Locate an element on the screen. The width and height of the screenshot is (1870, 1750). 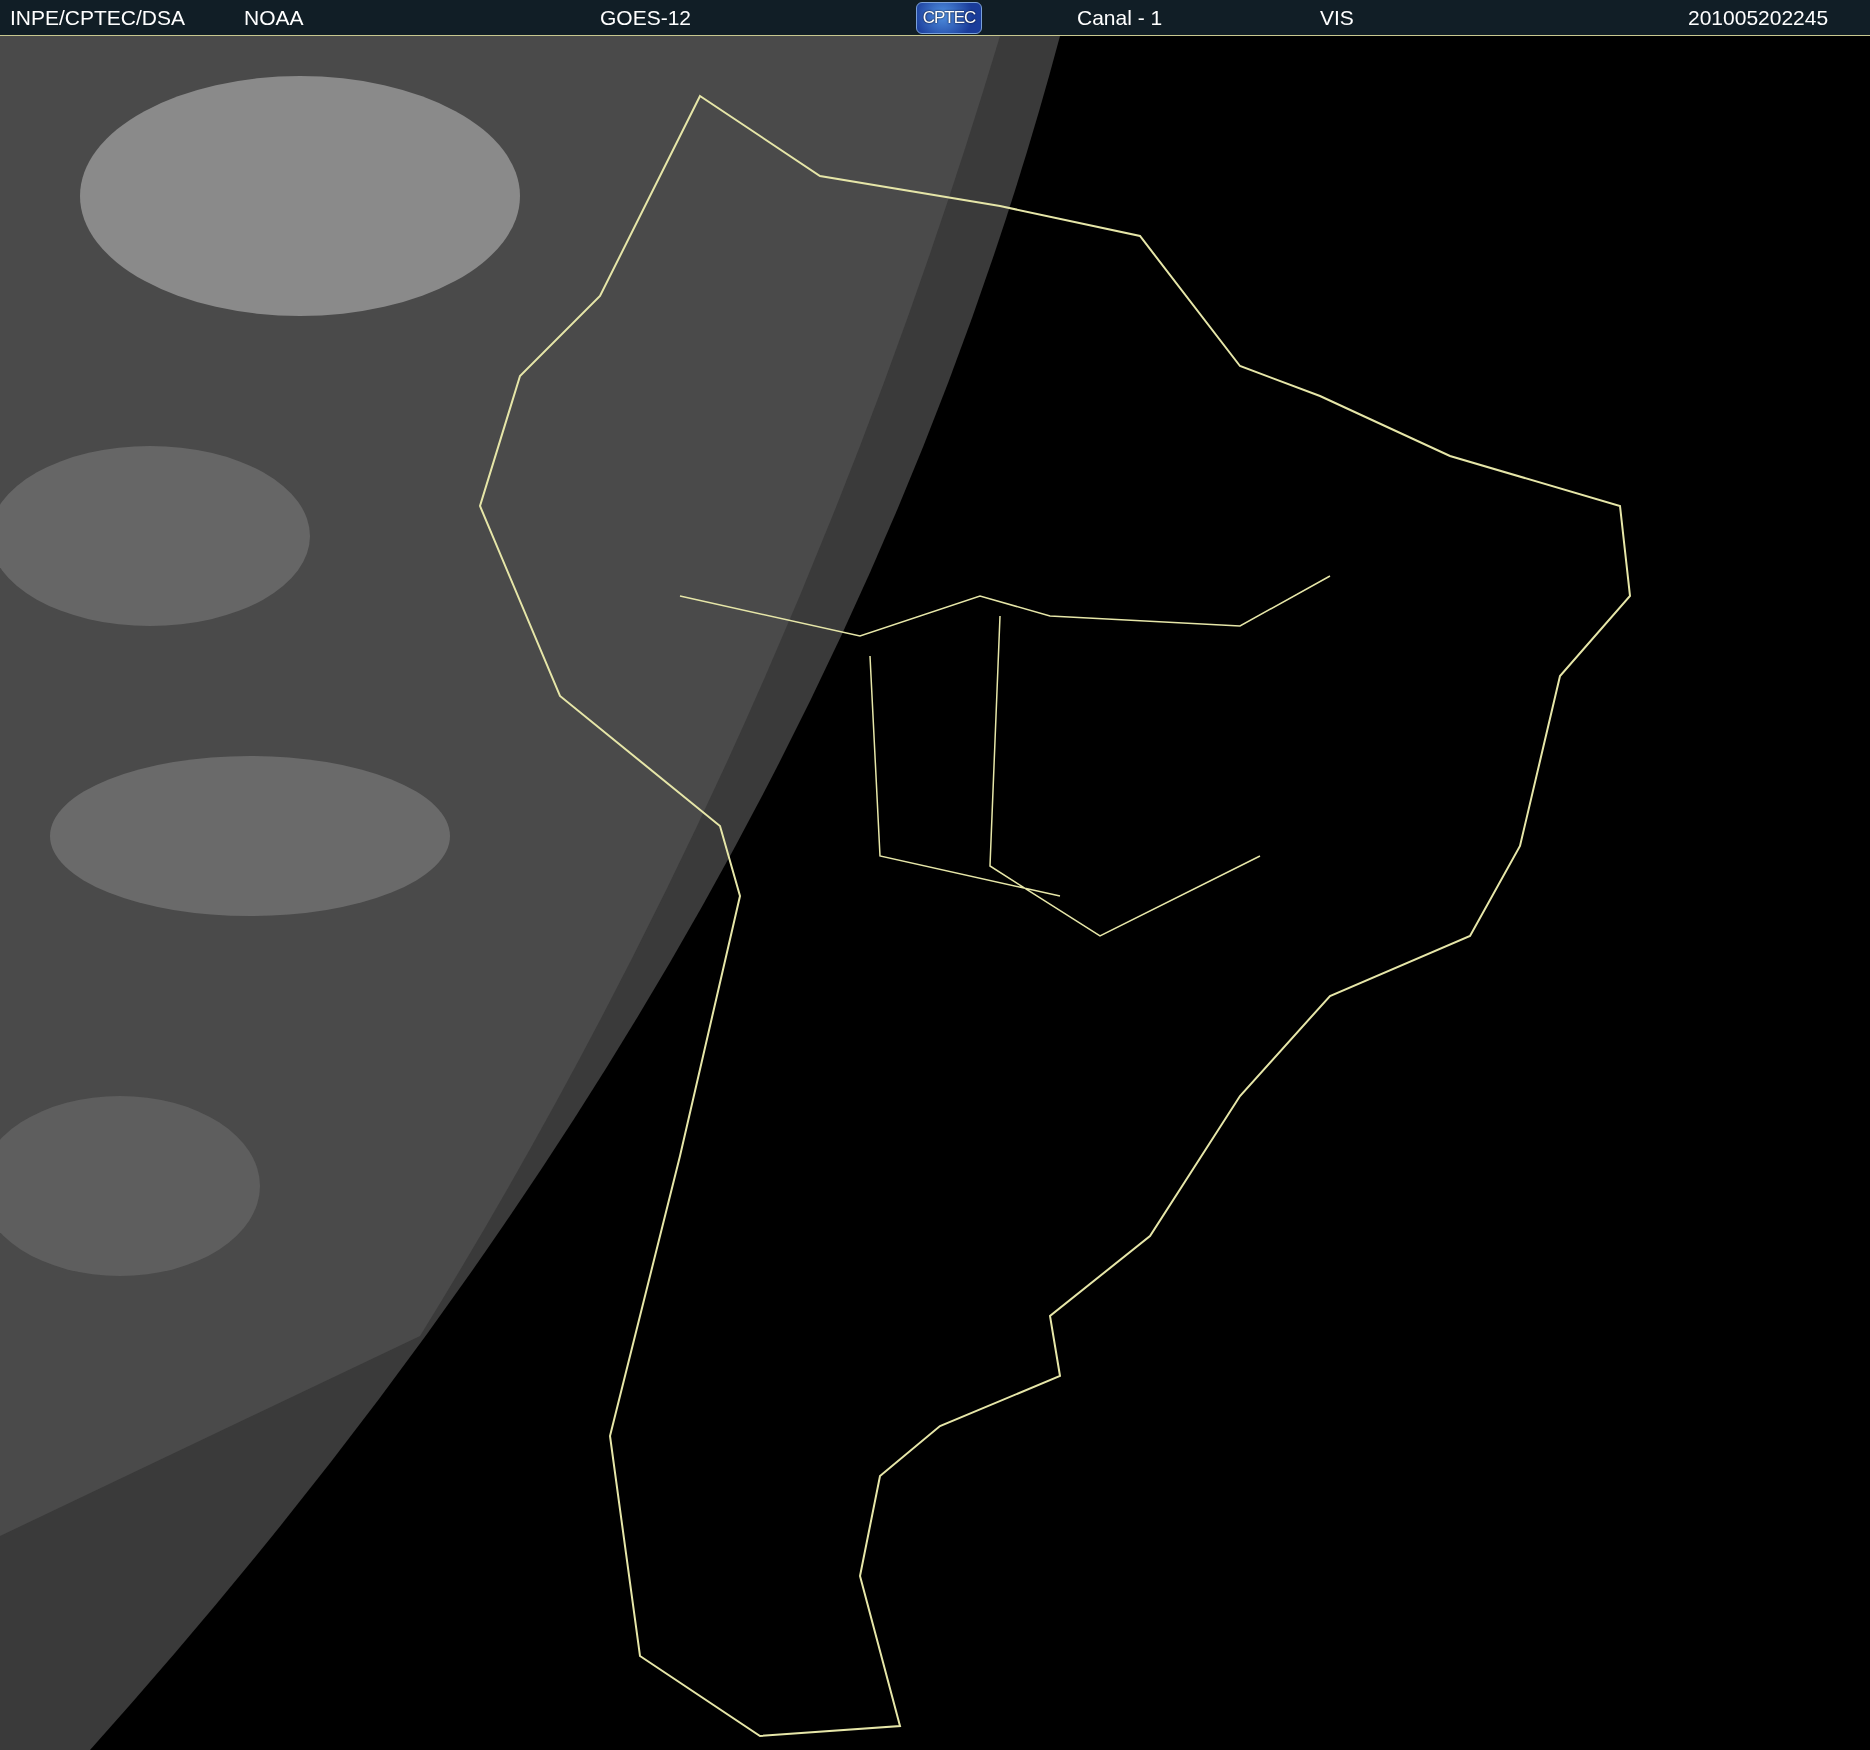
agency-label: NOAA is located at coordinates (274, 17).